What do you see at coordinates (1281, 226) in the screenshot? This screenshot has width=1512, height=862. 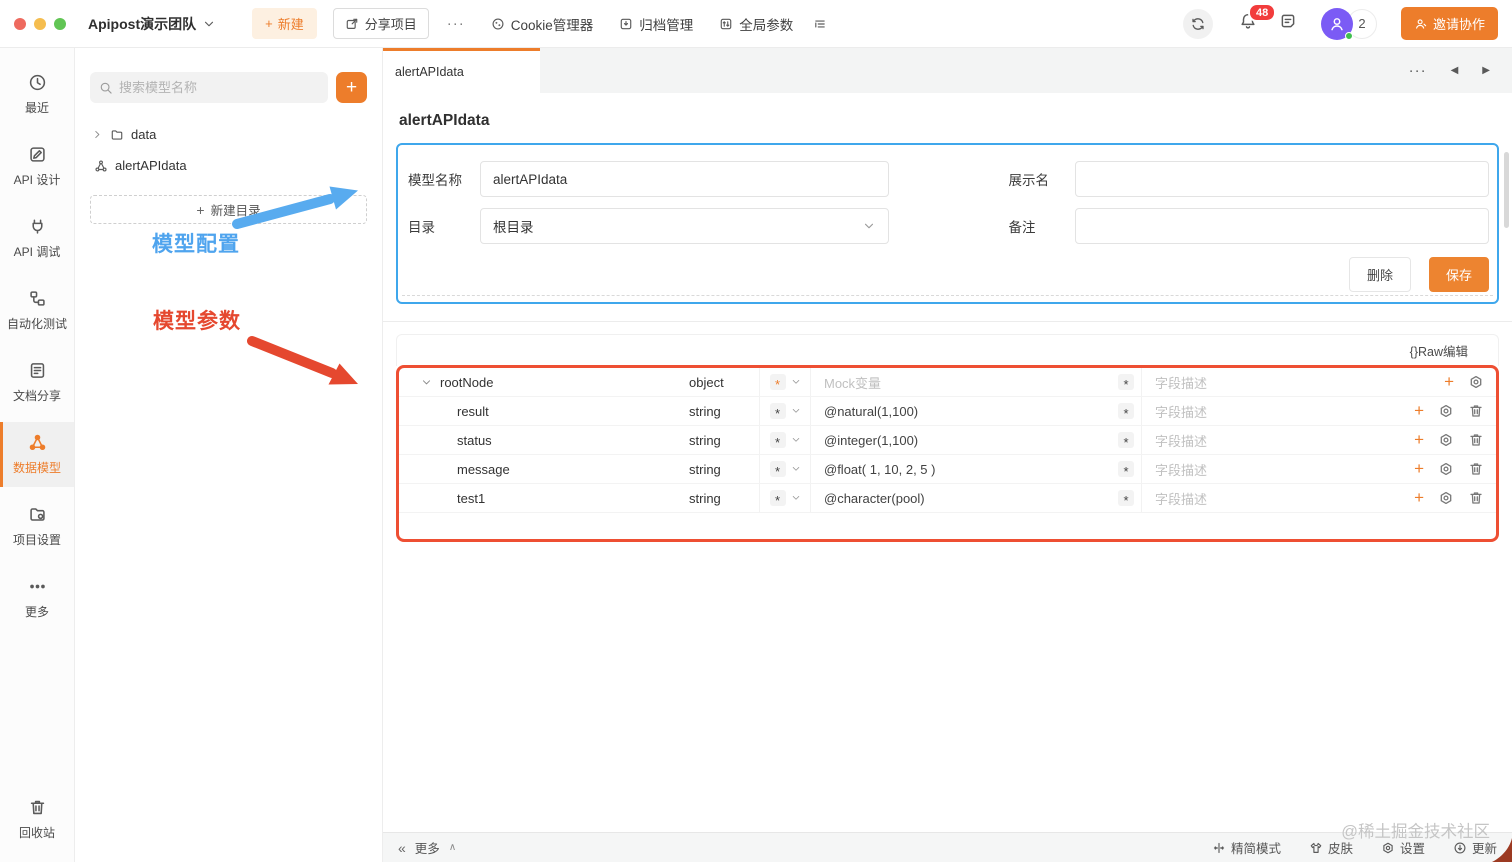 I see `remark-input` at bounding box center [1281, 226].